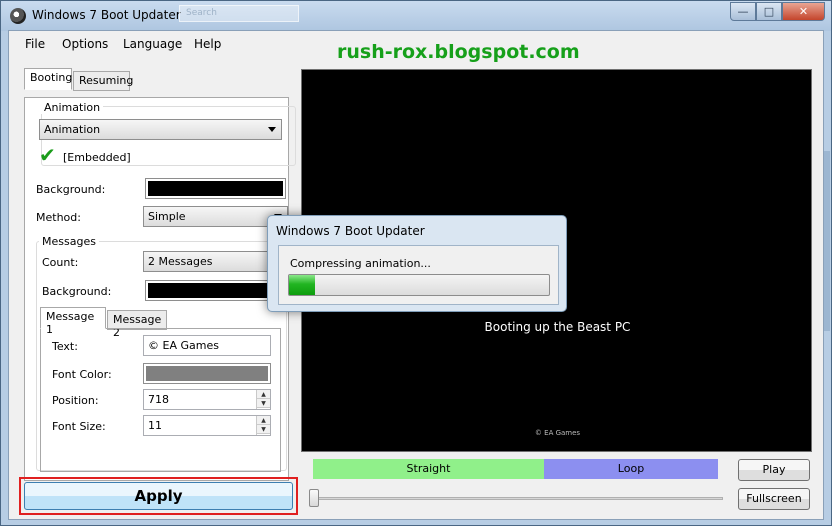 The width and height of the screenshot is (832, 526). What do you see at coordinates (239, 13) in the screenshot?
I see `background-search-box: Search` at bounding box center [239, 13].